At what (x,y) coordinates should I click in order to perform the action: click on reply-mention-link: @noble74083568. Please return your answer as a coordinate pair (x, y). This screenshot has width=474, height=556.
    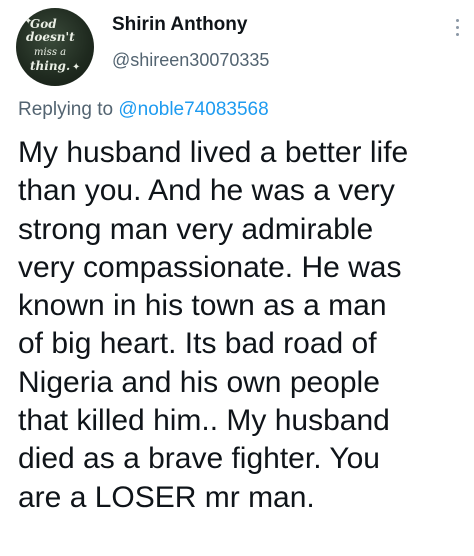
    Looking at the image, I should click on (193, 109).